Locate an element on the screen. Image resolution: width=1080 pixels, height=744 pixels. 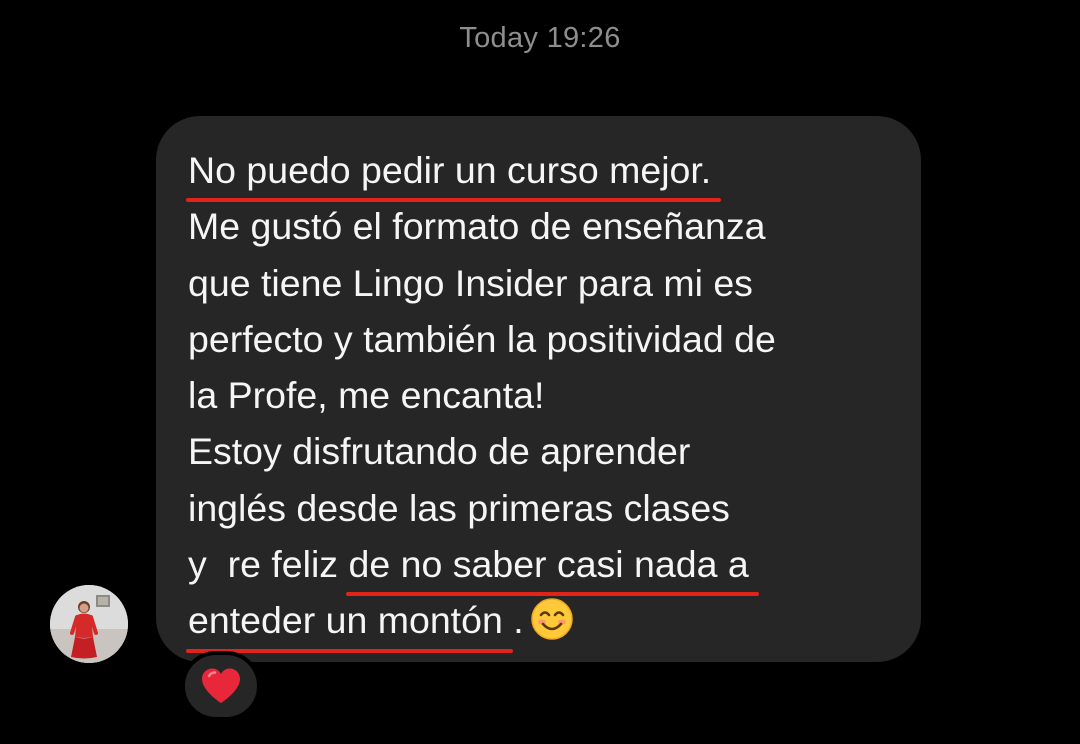
message-line-5: la Profe, me encanta! is located at coordinates (366, 395).